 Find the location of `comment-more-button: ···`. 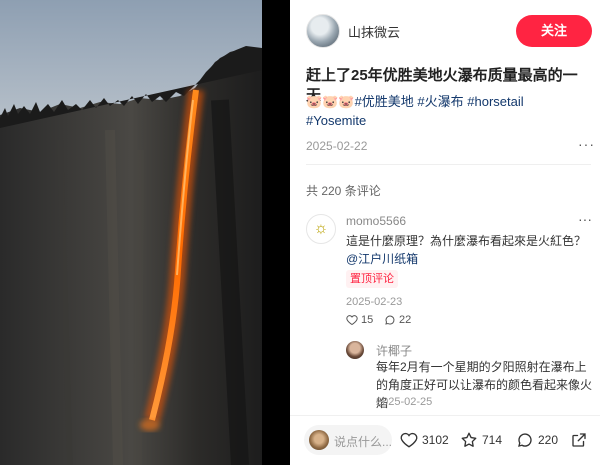

comment-more-button: ··· is located at coordinates (585, 219).